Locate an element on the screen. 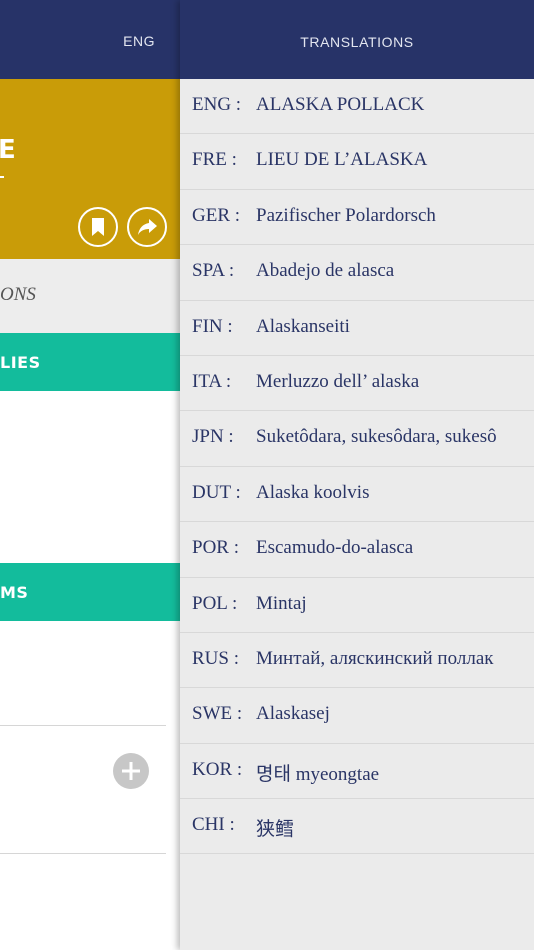  translated-name: Escamudo-do-alasca is located at coordinates (335, 548).